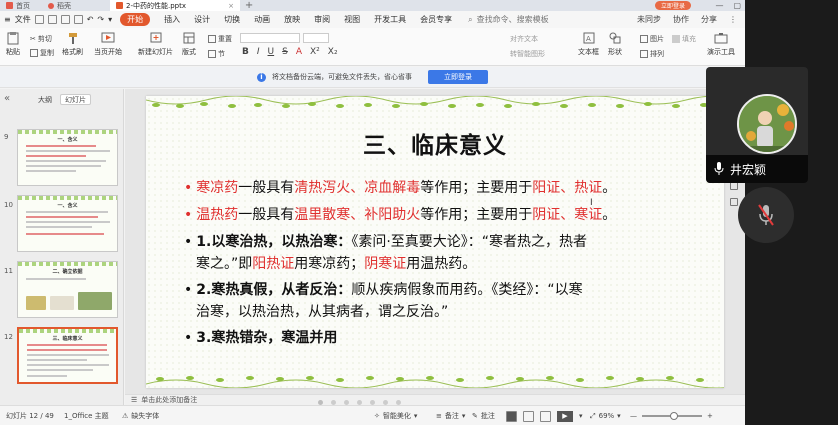 This screenshot has height=425, width=838. Describe the element at coordinates (400, 188) in the screenshot. I see `slide-line-cold-drugs: • 寒凉药一般具有清热泻火、凉血解毒等作用；主要用于阳证、热证。` at that location.